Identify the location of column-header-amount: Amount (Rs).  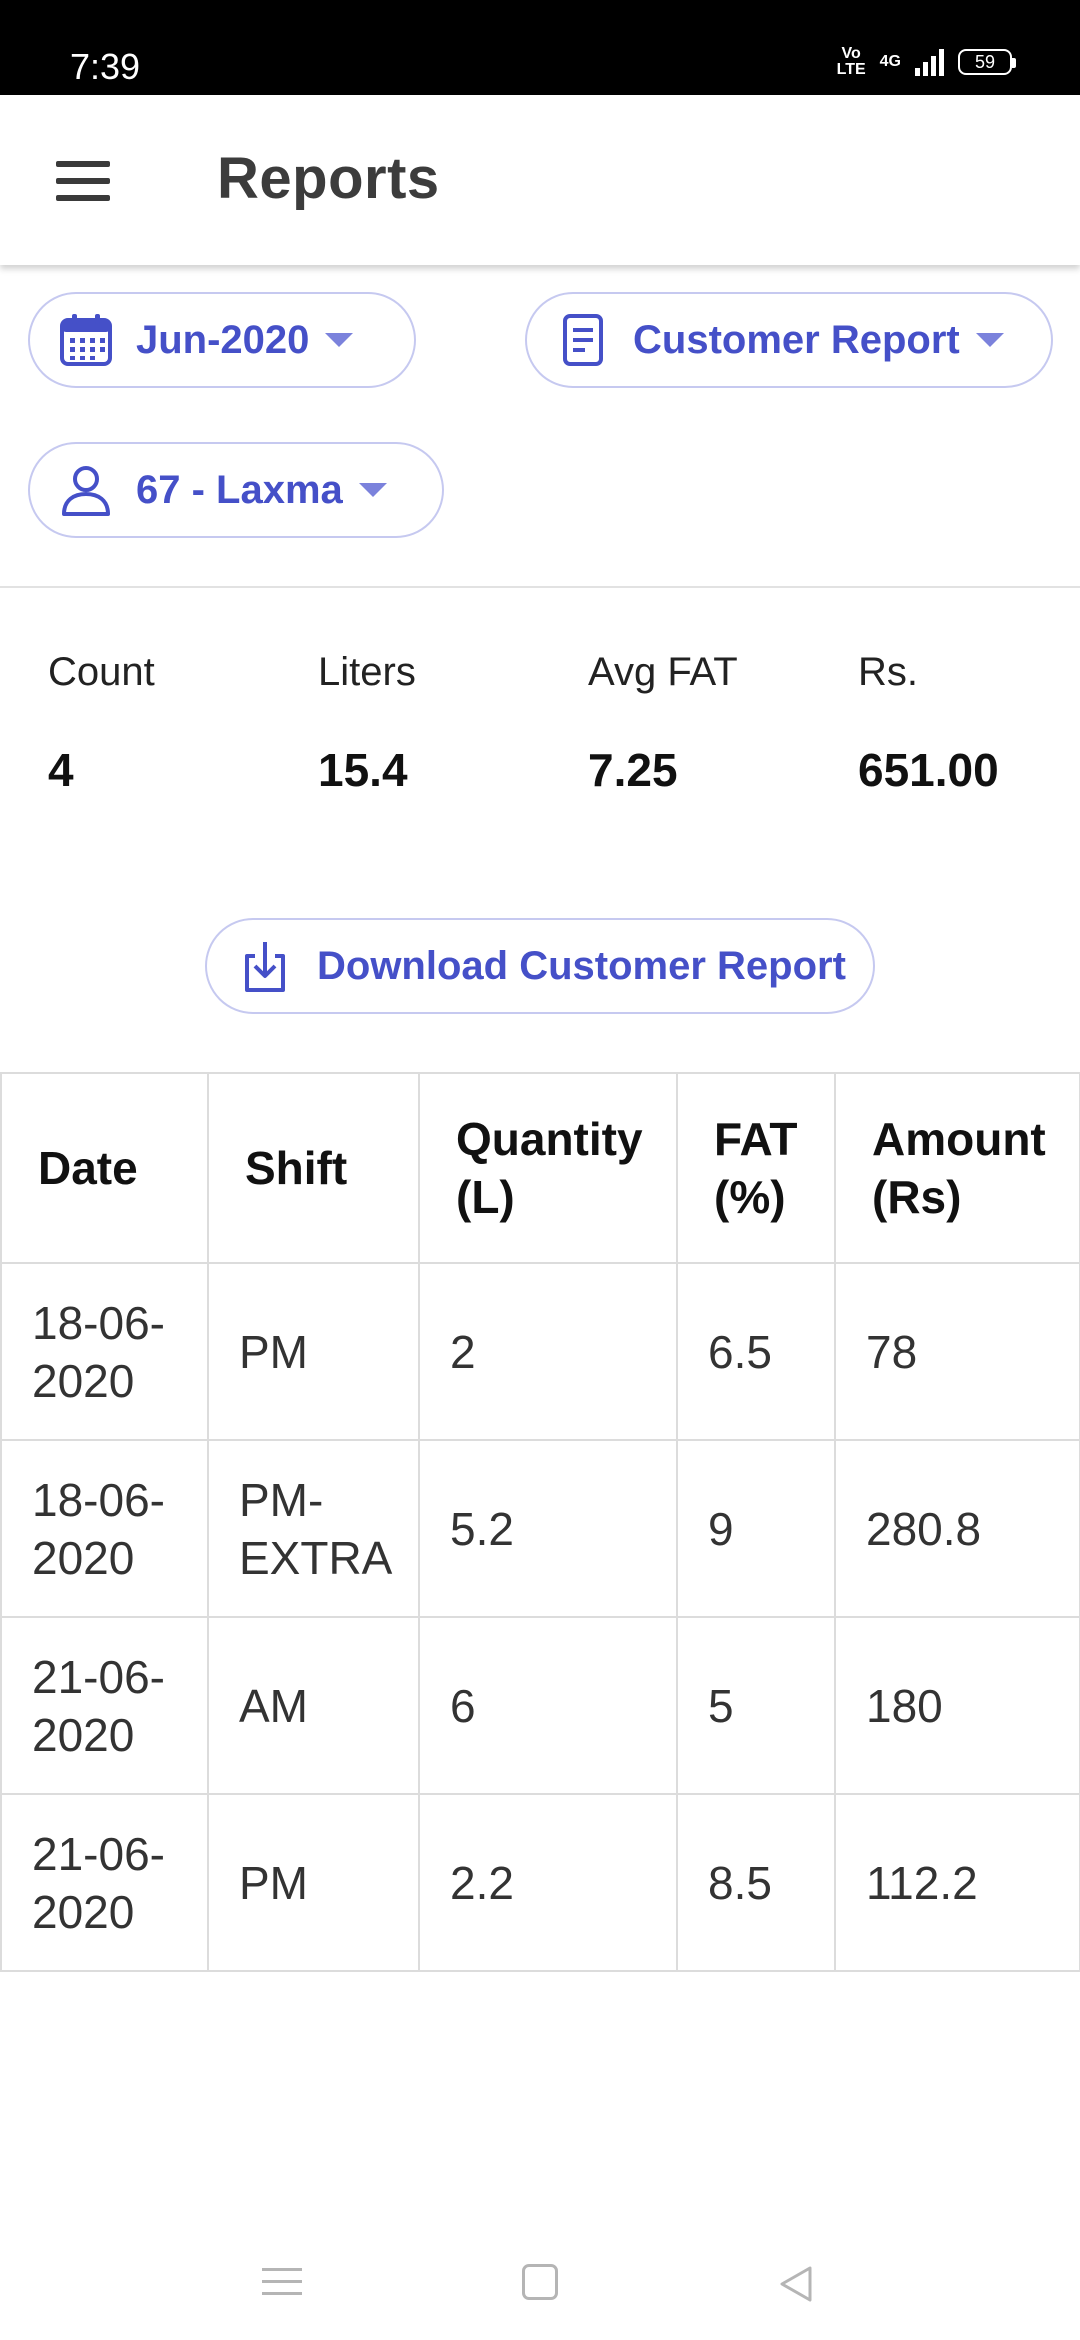
(957, 1168).